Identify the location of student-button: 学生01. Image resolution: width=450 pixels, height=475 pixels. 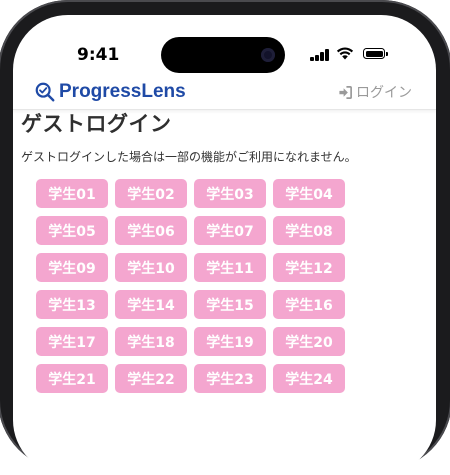
(72, 193).